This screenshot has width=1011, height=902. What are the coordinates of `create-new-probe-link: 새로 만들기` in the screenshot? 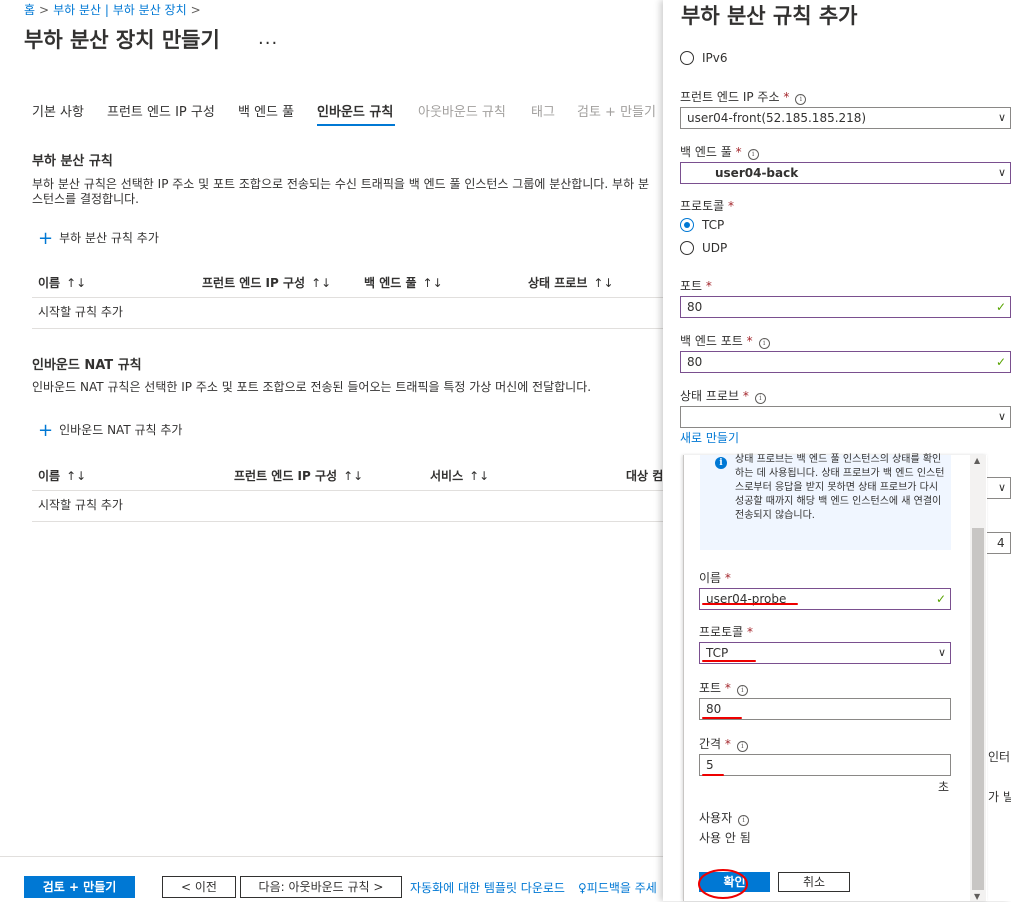 It's located at (709, 437).